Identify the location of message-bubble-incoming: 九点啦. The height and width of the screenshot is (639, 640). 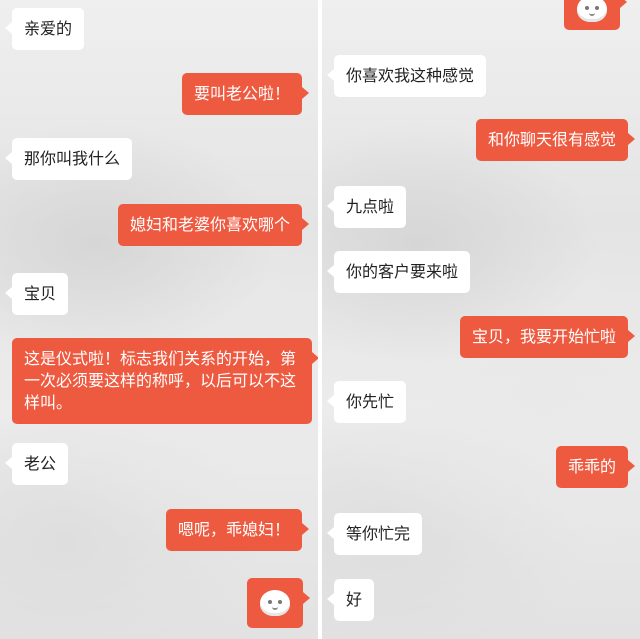
(366, 207).